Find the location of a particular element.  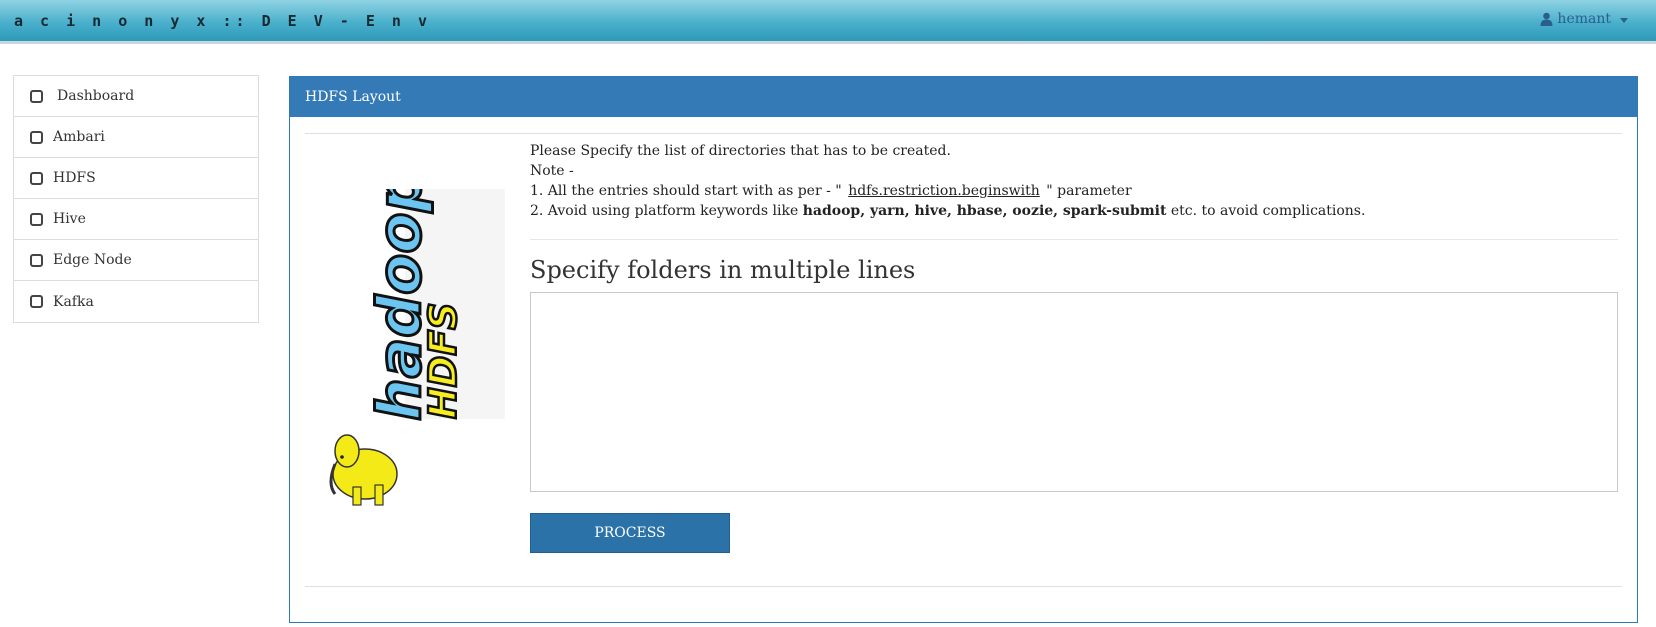

param-link: hdfs.restriction.beginswith is located at coordinates (944, 191).